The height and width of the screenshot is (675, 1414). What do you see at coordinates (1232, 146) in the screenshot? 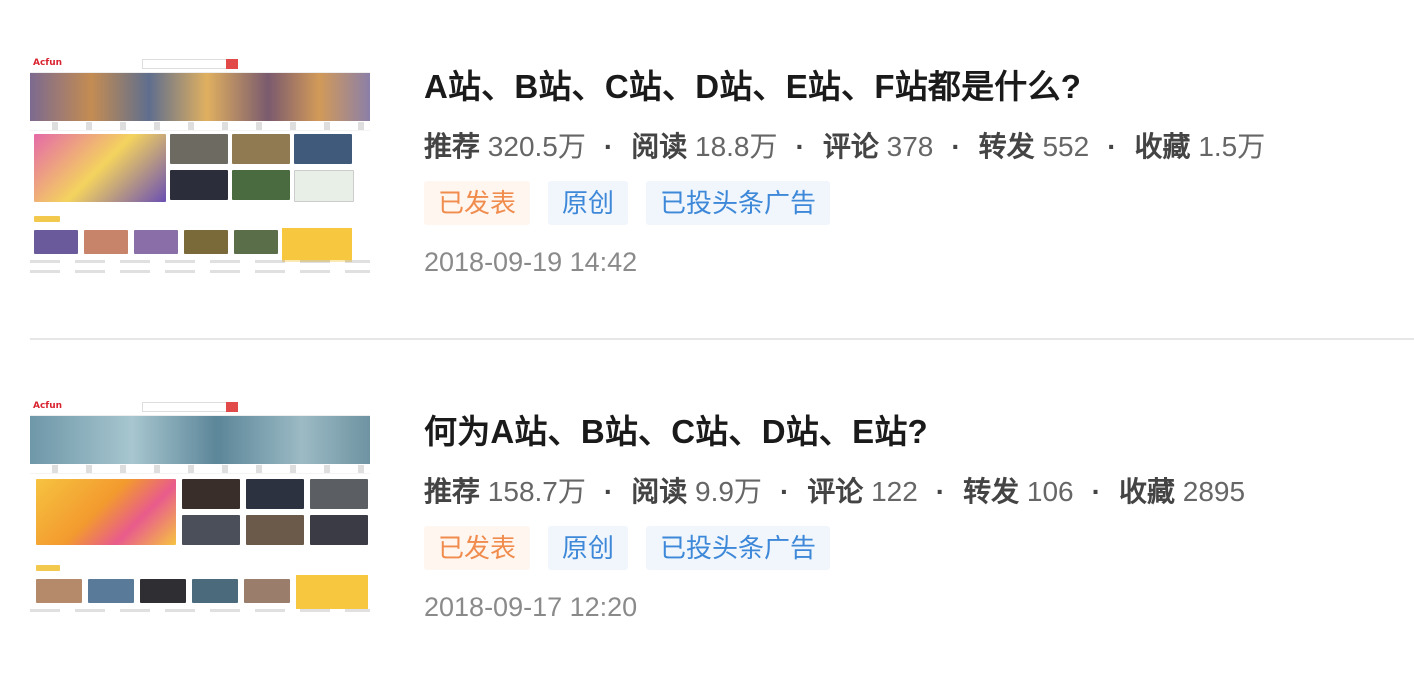
I see `stat-value: 1.5万` at bounding box center [1232, 146].